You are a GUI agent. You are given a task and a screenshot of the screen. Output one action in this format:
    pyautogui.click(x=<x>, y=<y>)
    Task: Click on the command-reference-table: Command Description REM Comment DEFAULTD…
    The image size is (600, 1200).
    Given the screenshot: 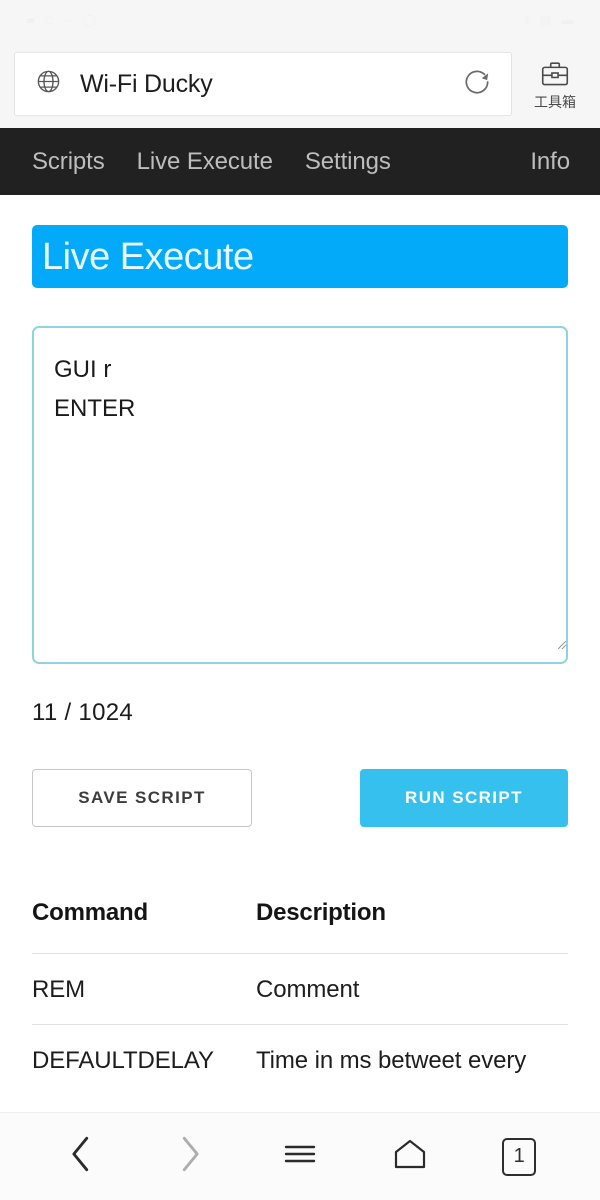 What is the action you would take?
    pyautogui.click(x=300, y=997)
    